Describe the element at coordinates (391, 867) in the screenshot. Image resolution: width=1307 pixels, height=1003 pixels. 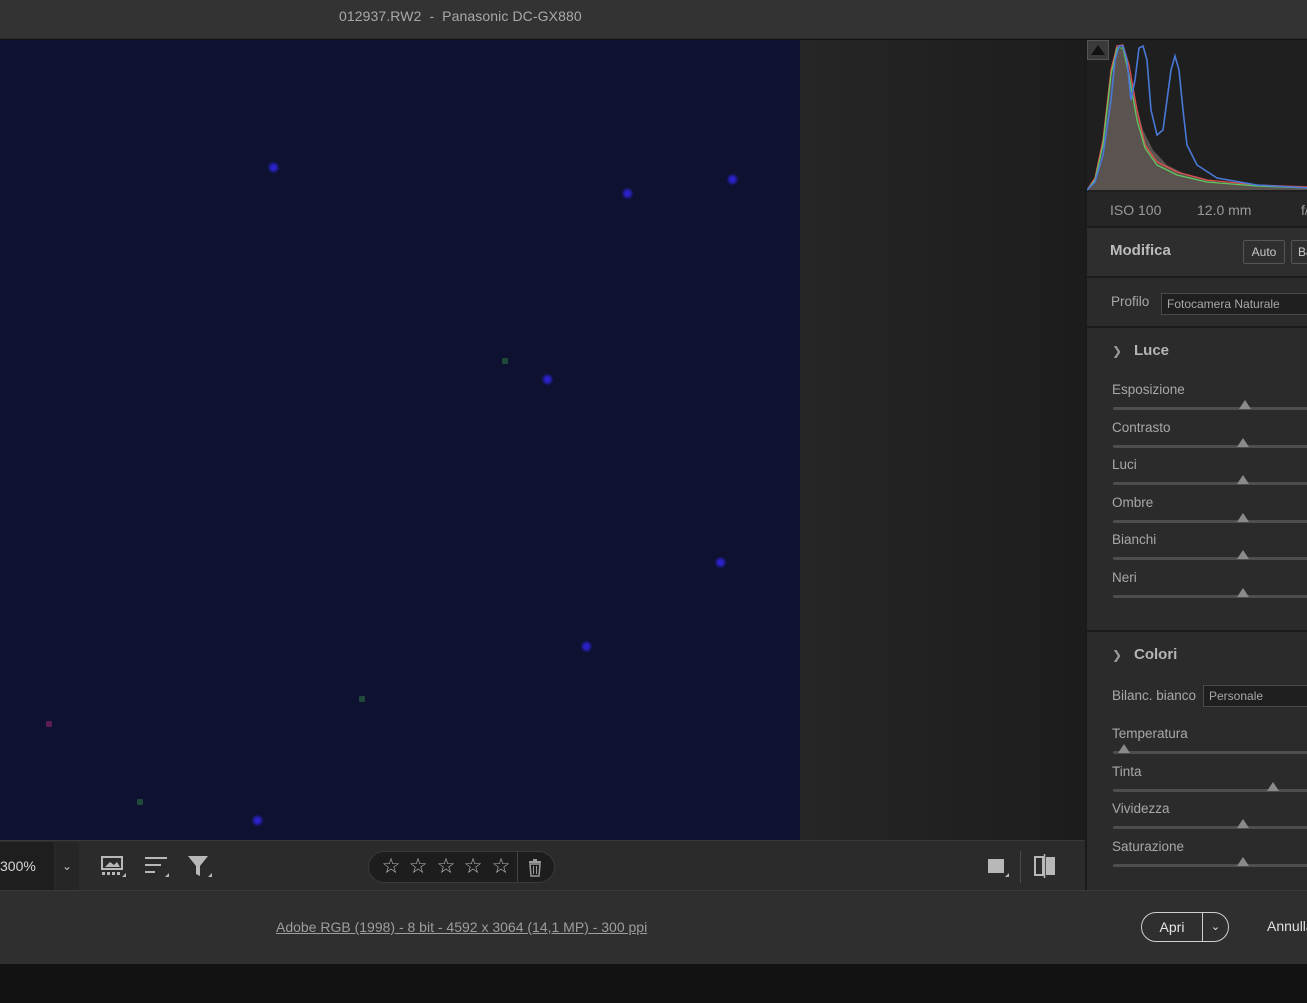
I see `rating-star-1: ☆` at that location.